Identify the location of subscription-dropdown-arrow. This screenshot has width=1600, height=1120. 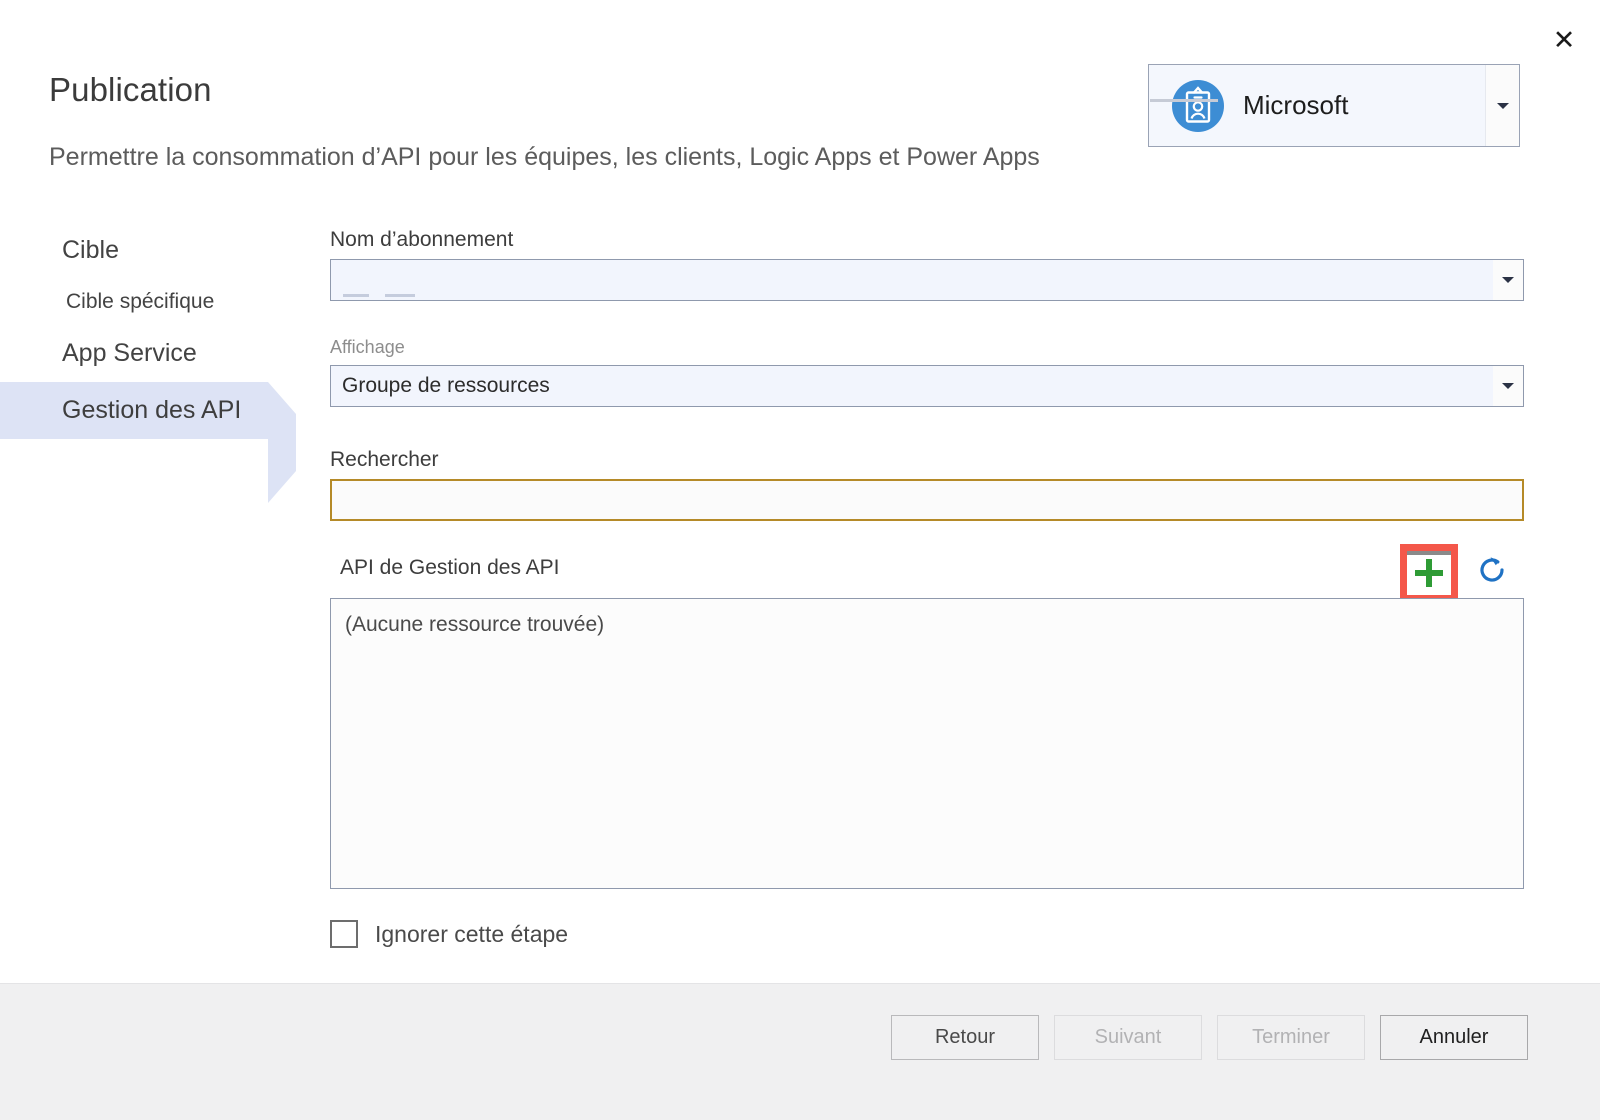
(1508, 280).